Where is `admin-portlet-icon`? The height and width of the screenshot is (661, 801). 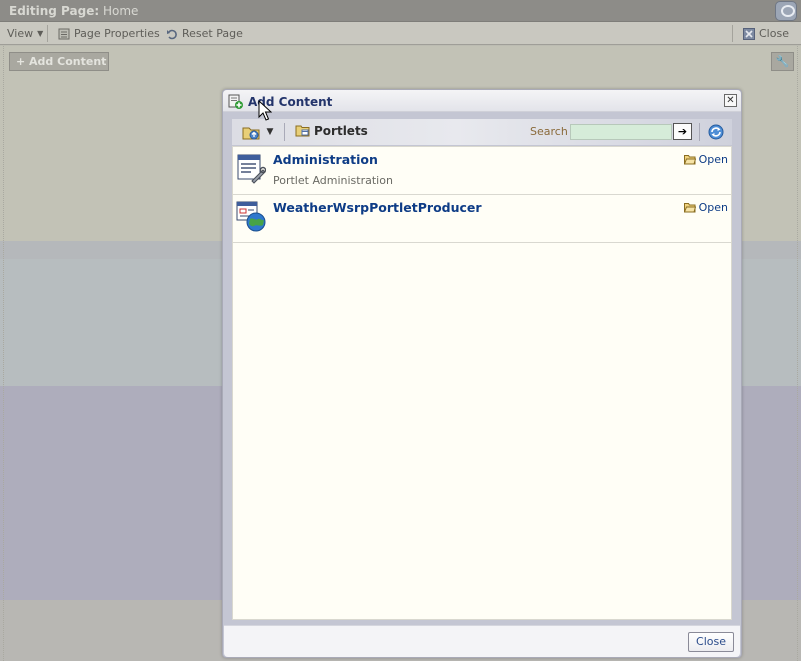 admin-portlet-icon is located at coordinates (251, 169).